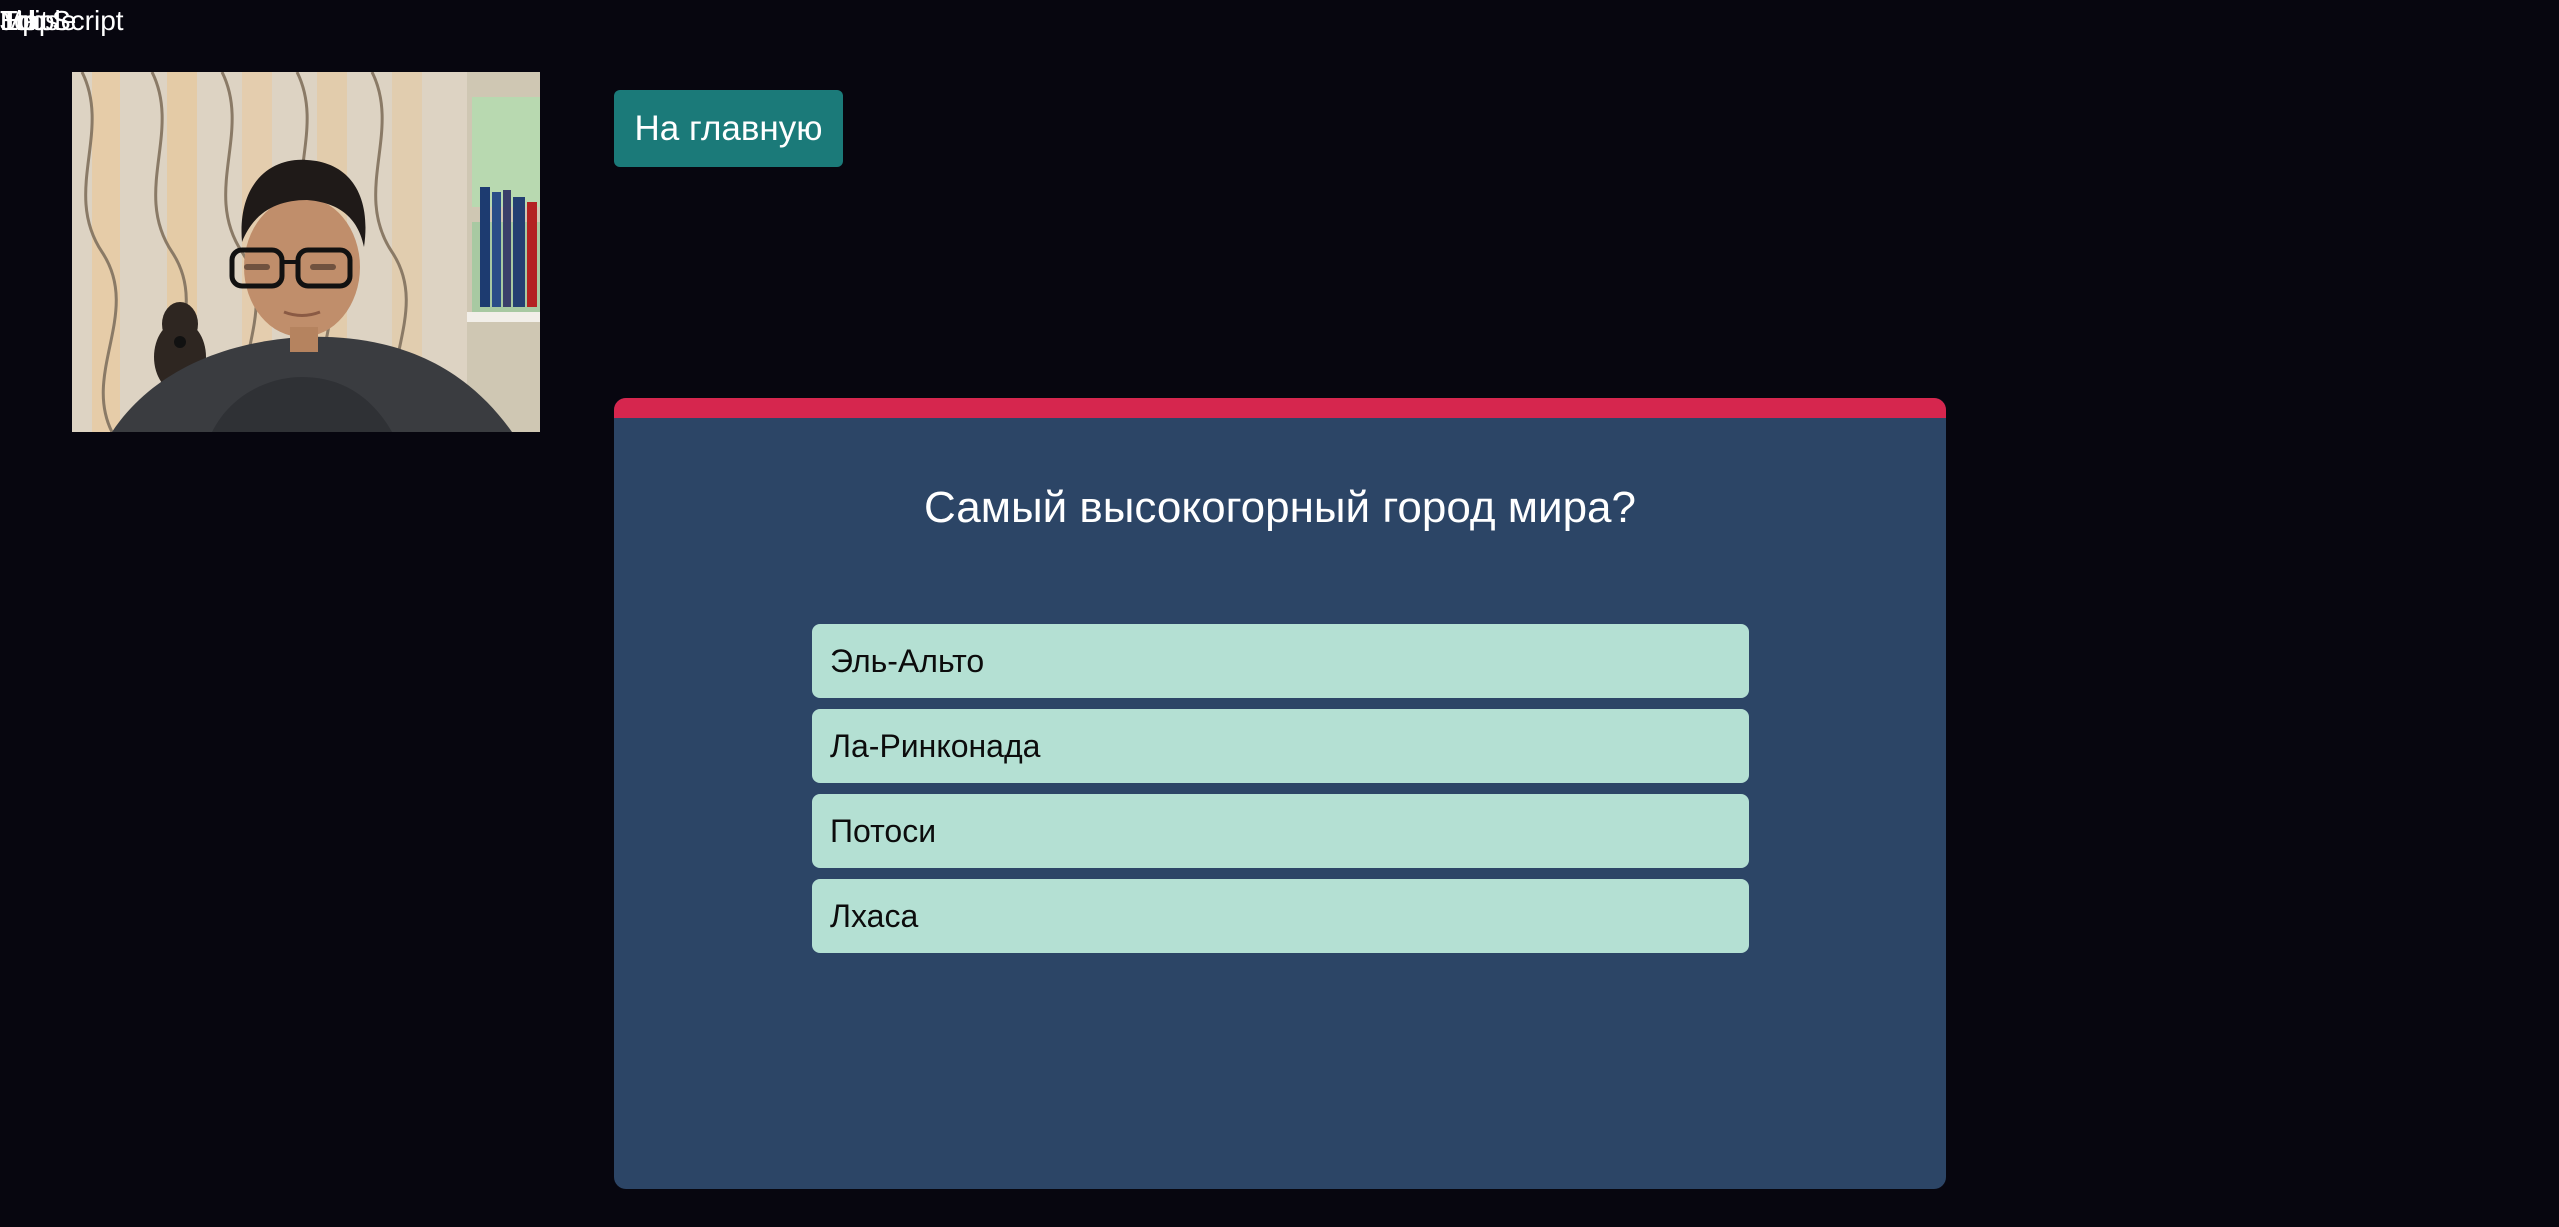 The height and width of the screenshot is (1227, 2559). I want to click on webcam-video, so click(306, 252).